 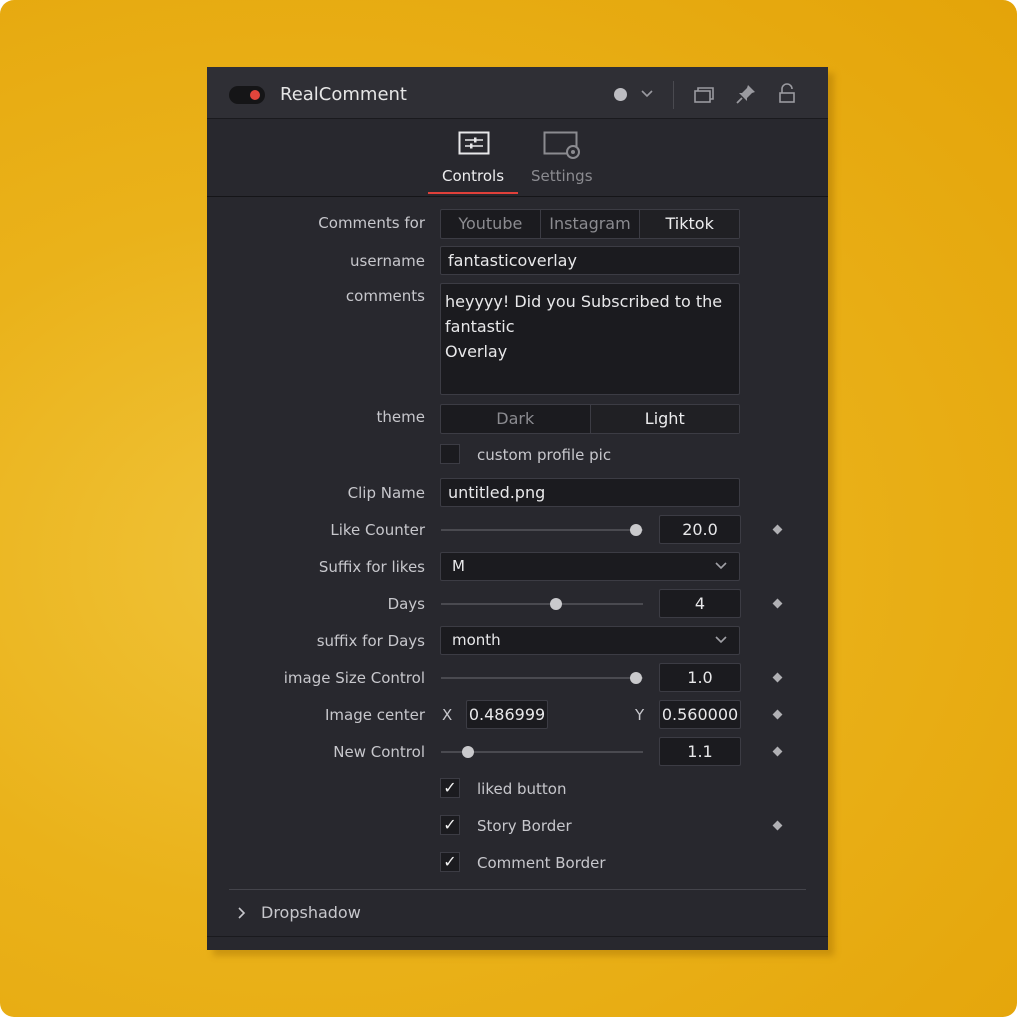 What do you see at coordinates (386, 493) in the screenshot?
I see `clip-name-label: Clip Name` at bounding box center [386, 493].